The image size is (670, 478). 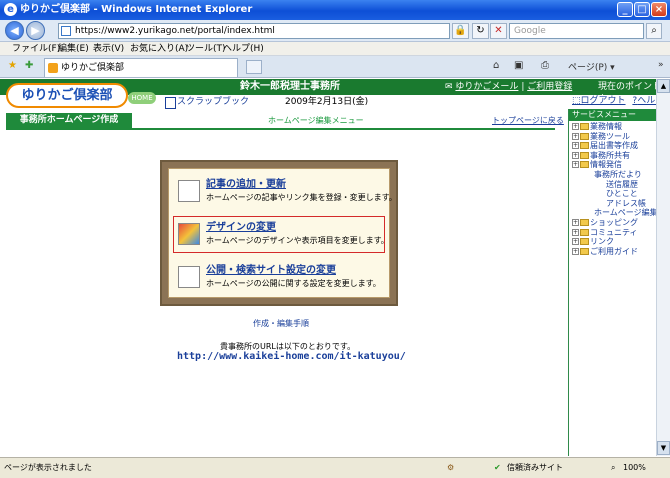 What do you see at coordinates (73, 49) in the screenshot?
I see `menu-edit: 編集(E)` at bounding box center [73, 49].